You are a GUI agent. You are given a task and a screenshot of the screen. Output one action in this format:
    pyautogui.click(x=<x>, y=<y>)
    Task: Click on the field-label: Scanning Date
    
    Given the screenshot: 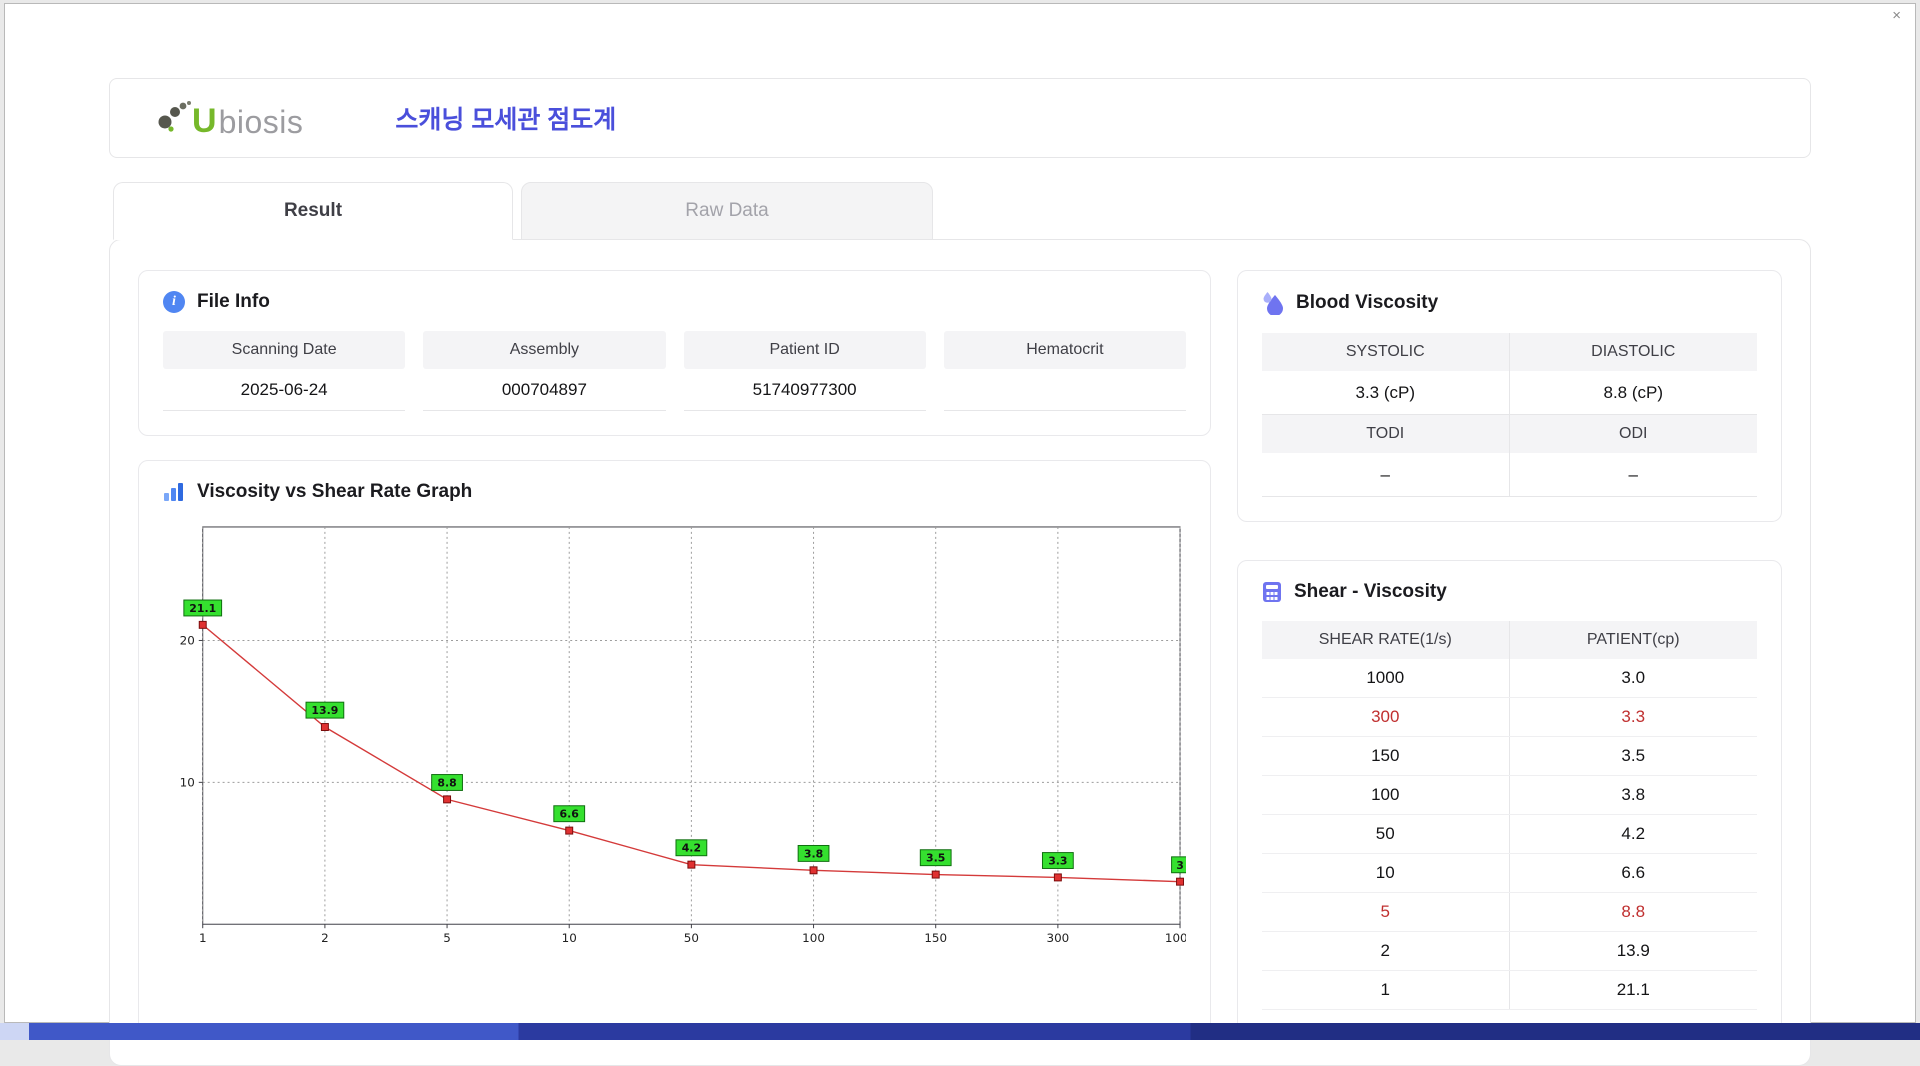 What is the action you would take?
    pyautogui.click(x=284, y=350)
    